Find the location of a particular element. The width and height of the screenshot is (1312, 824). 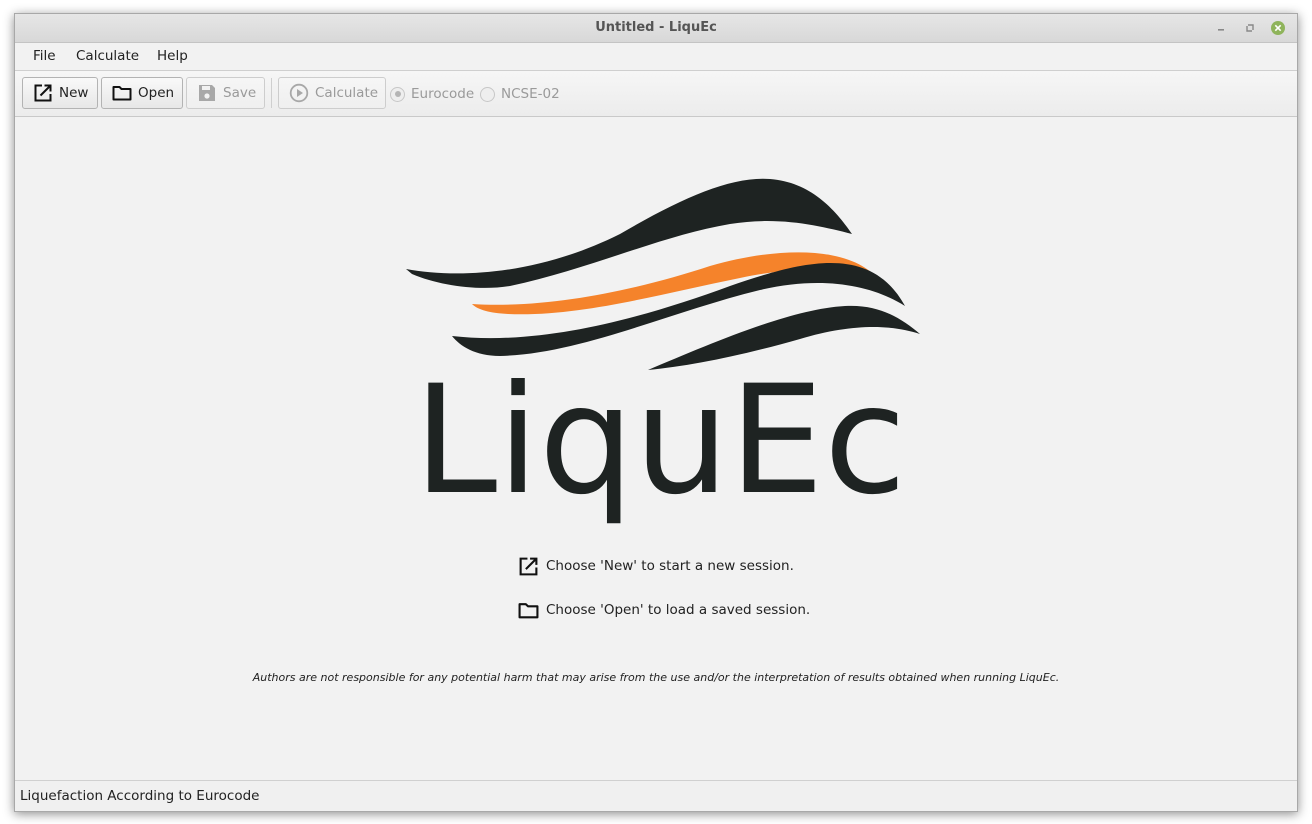

radio-ncse02-indicator is located at coordinates (487, 94).